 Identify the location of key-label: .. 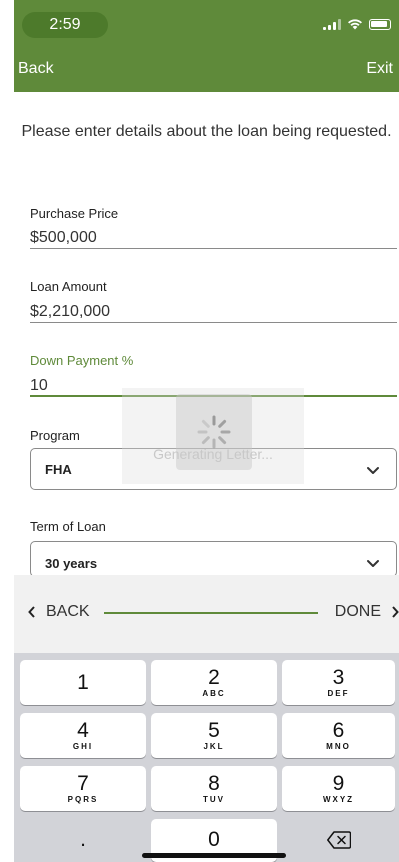
(83, 839).